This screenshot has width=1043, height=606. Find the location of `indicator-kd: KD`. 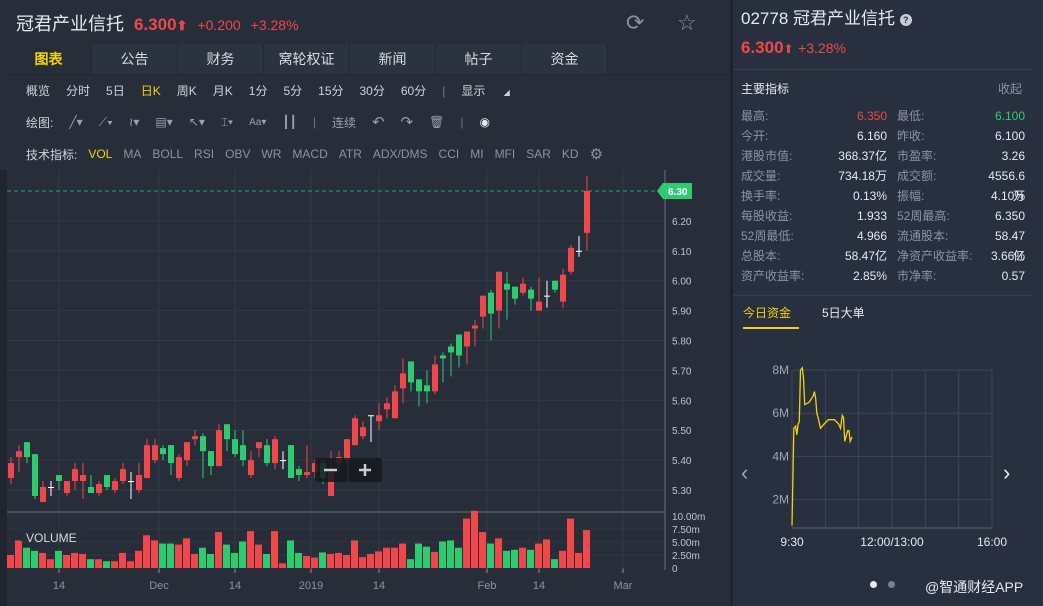

indicator-kd: KD is located at coordinates (570, 154).